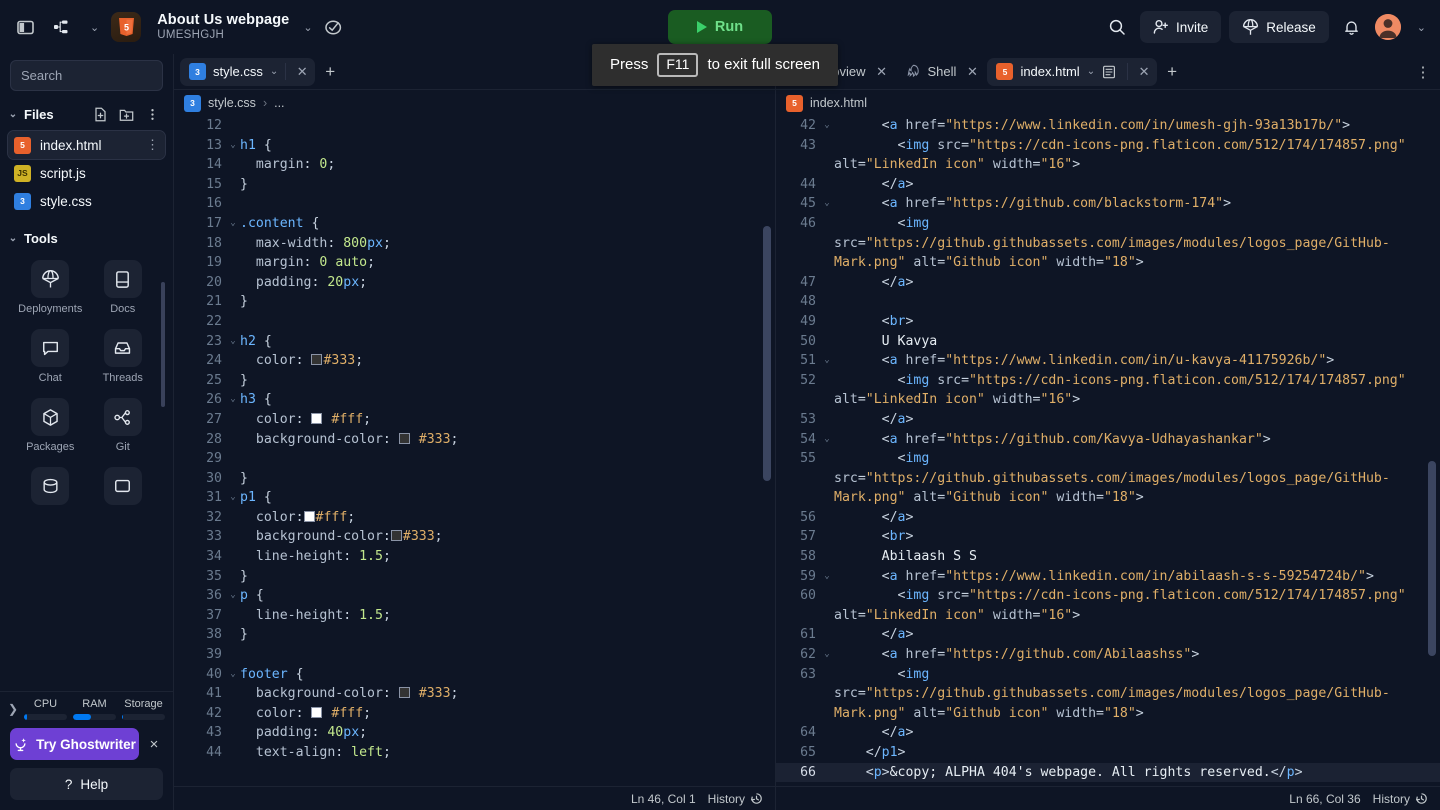  What do you see at coordinates (1432, 558) in the screenshot?
I see `html-vertical-scrollbar` at bounding box center [1432, 558].